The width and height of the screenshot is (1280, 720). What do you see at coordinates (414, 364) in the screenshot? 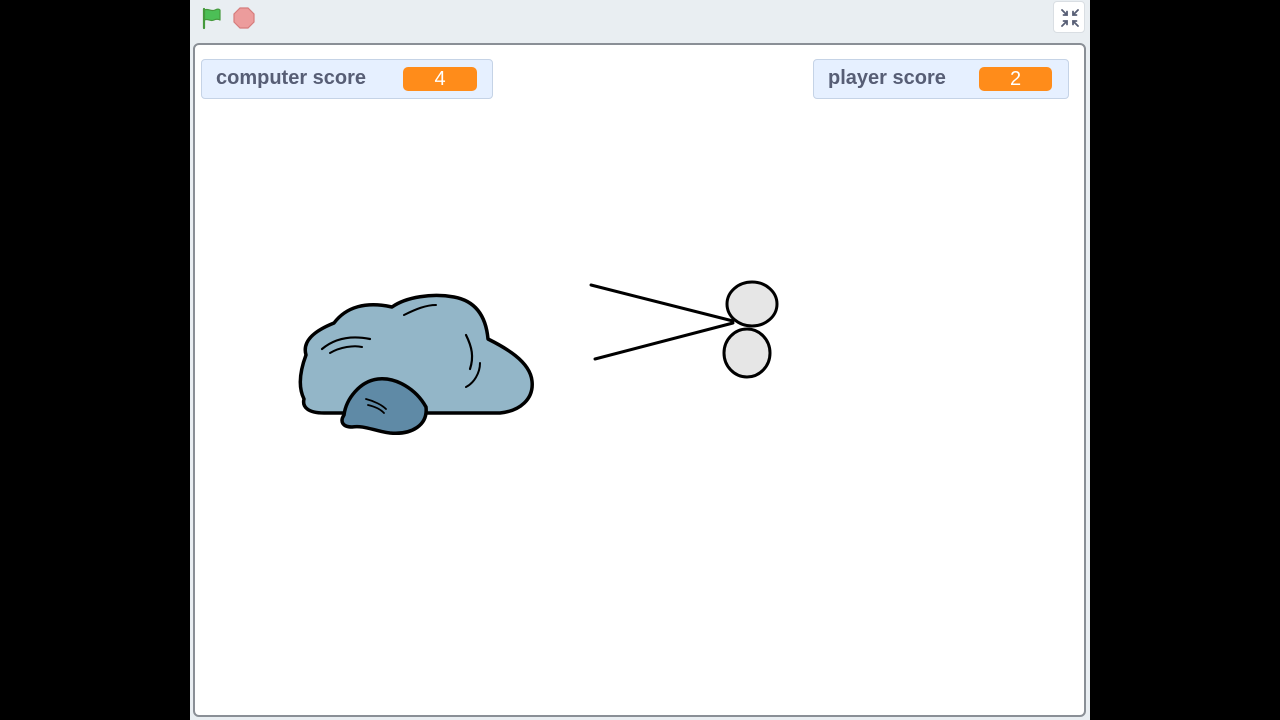
I see `rock-sprite` at bounding box center [414, 364].